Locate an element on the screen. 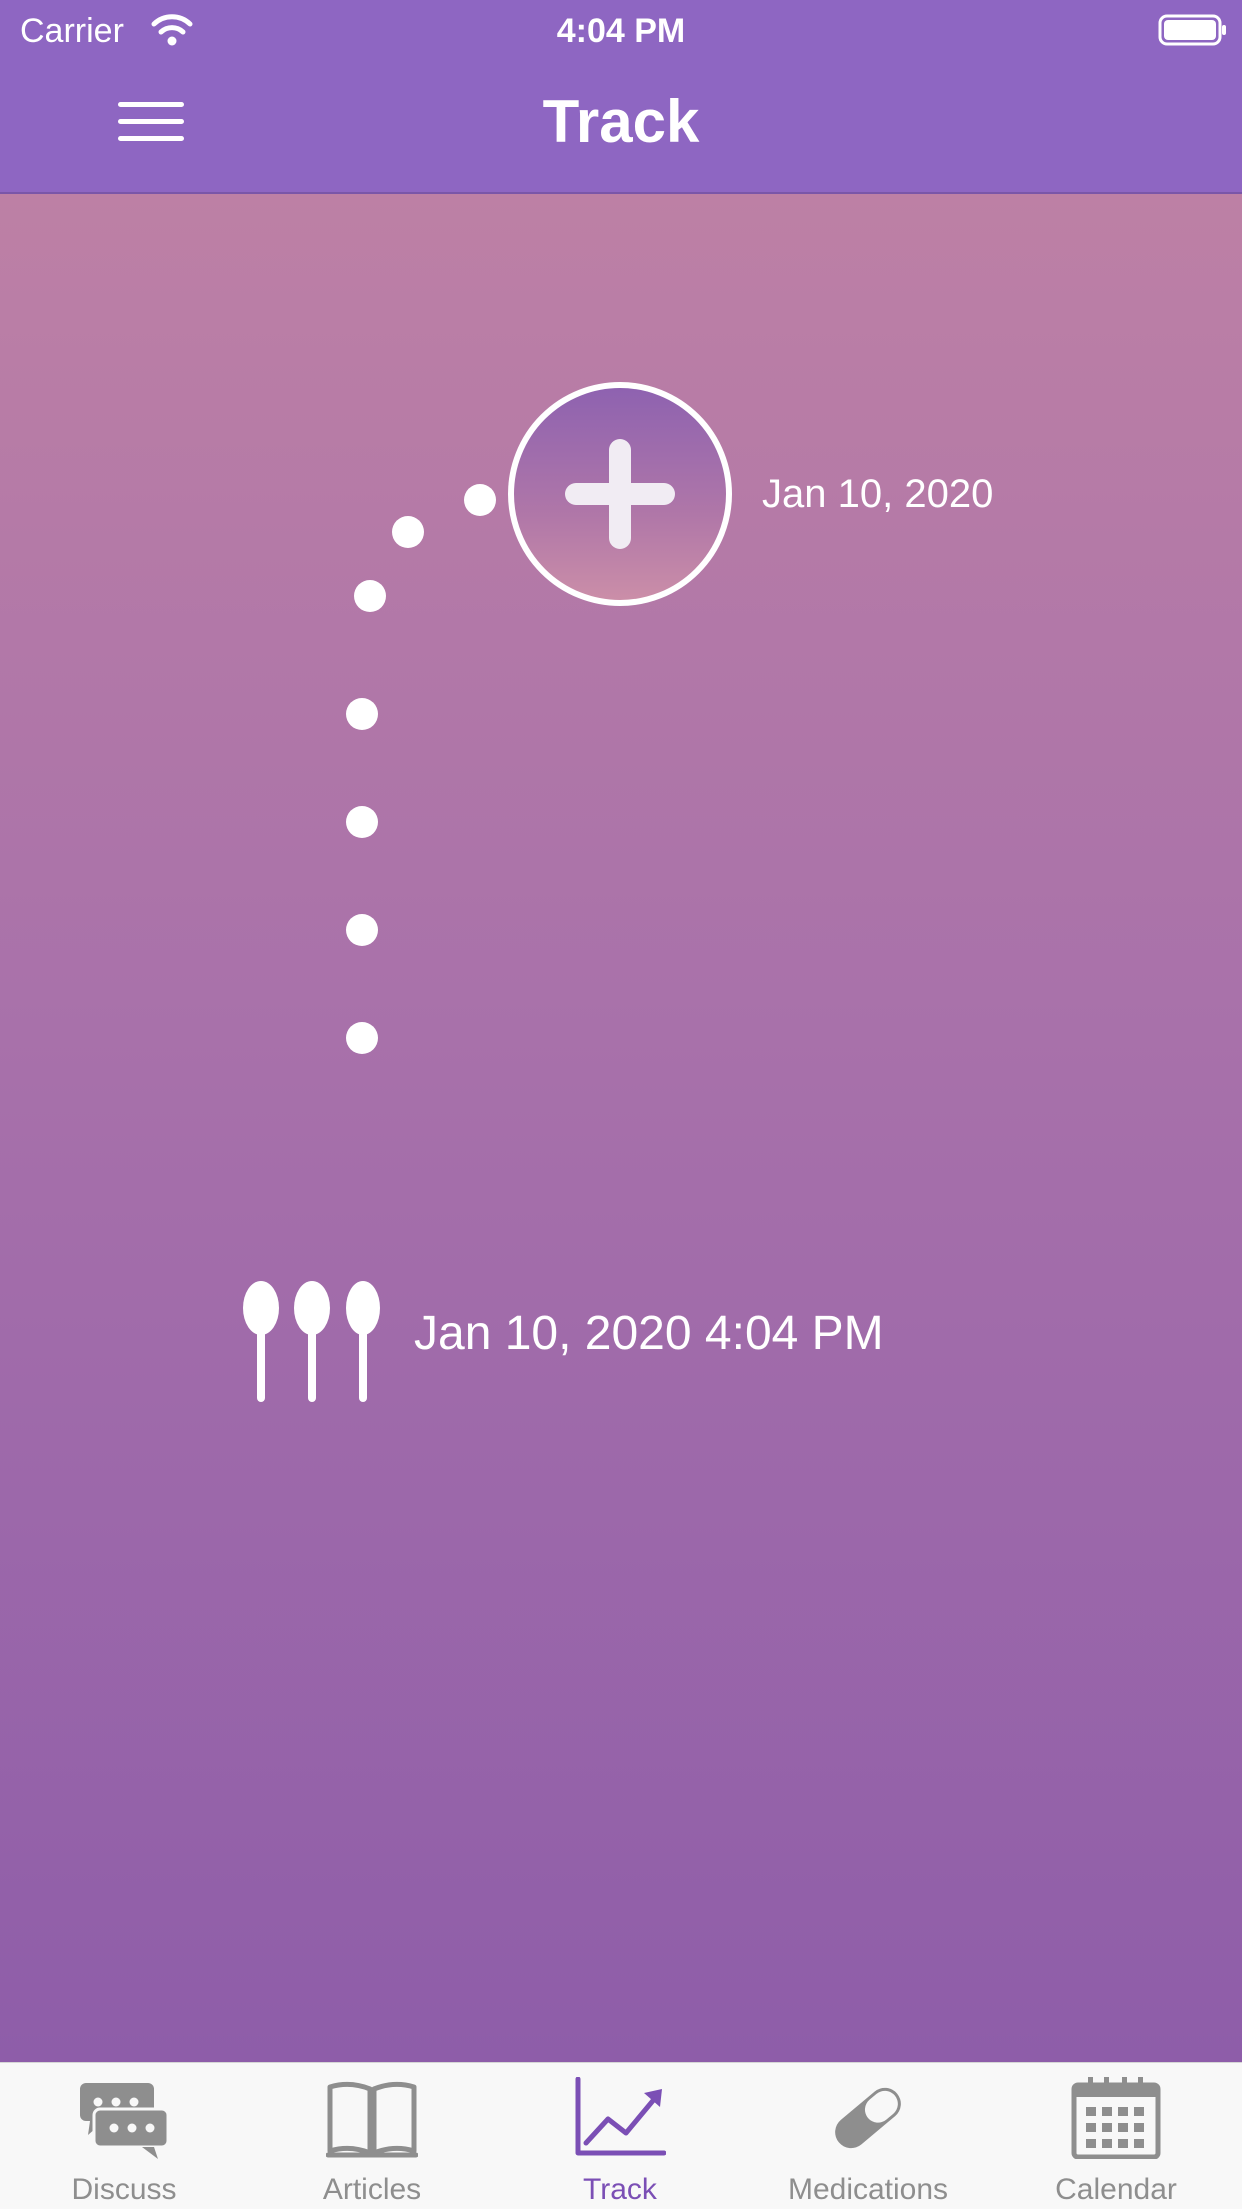 This screenshot has height=2209, width=1242. pill-icon is located at coordinates (868, 2118).